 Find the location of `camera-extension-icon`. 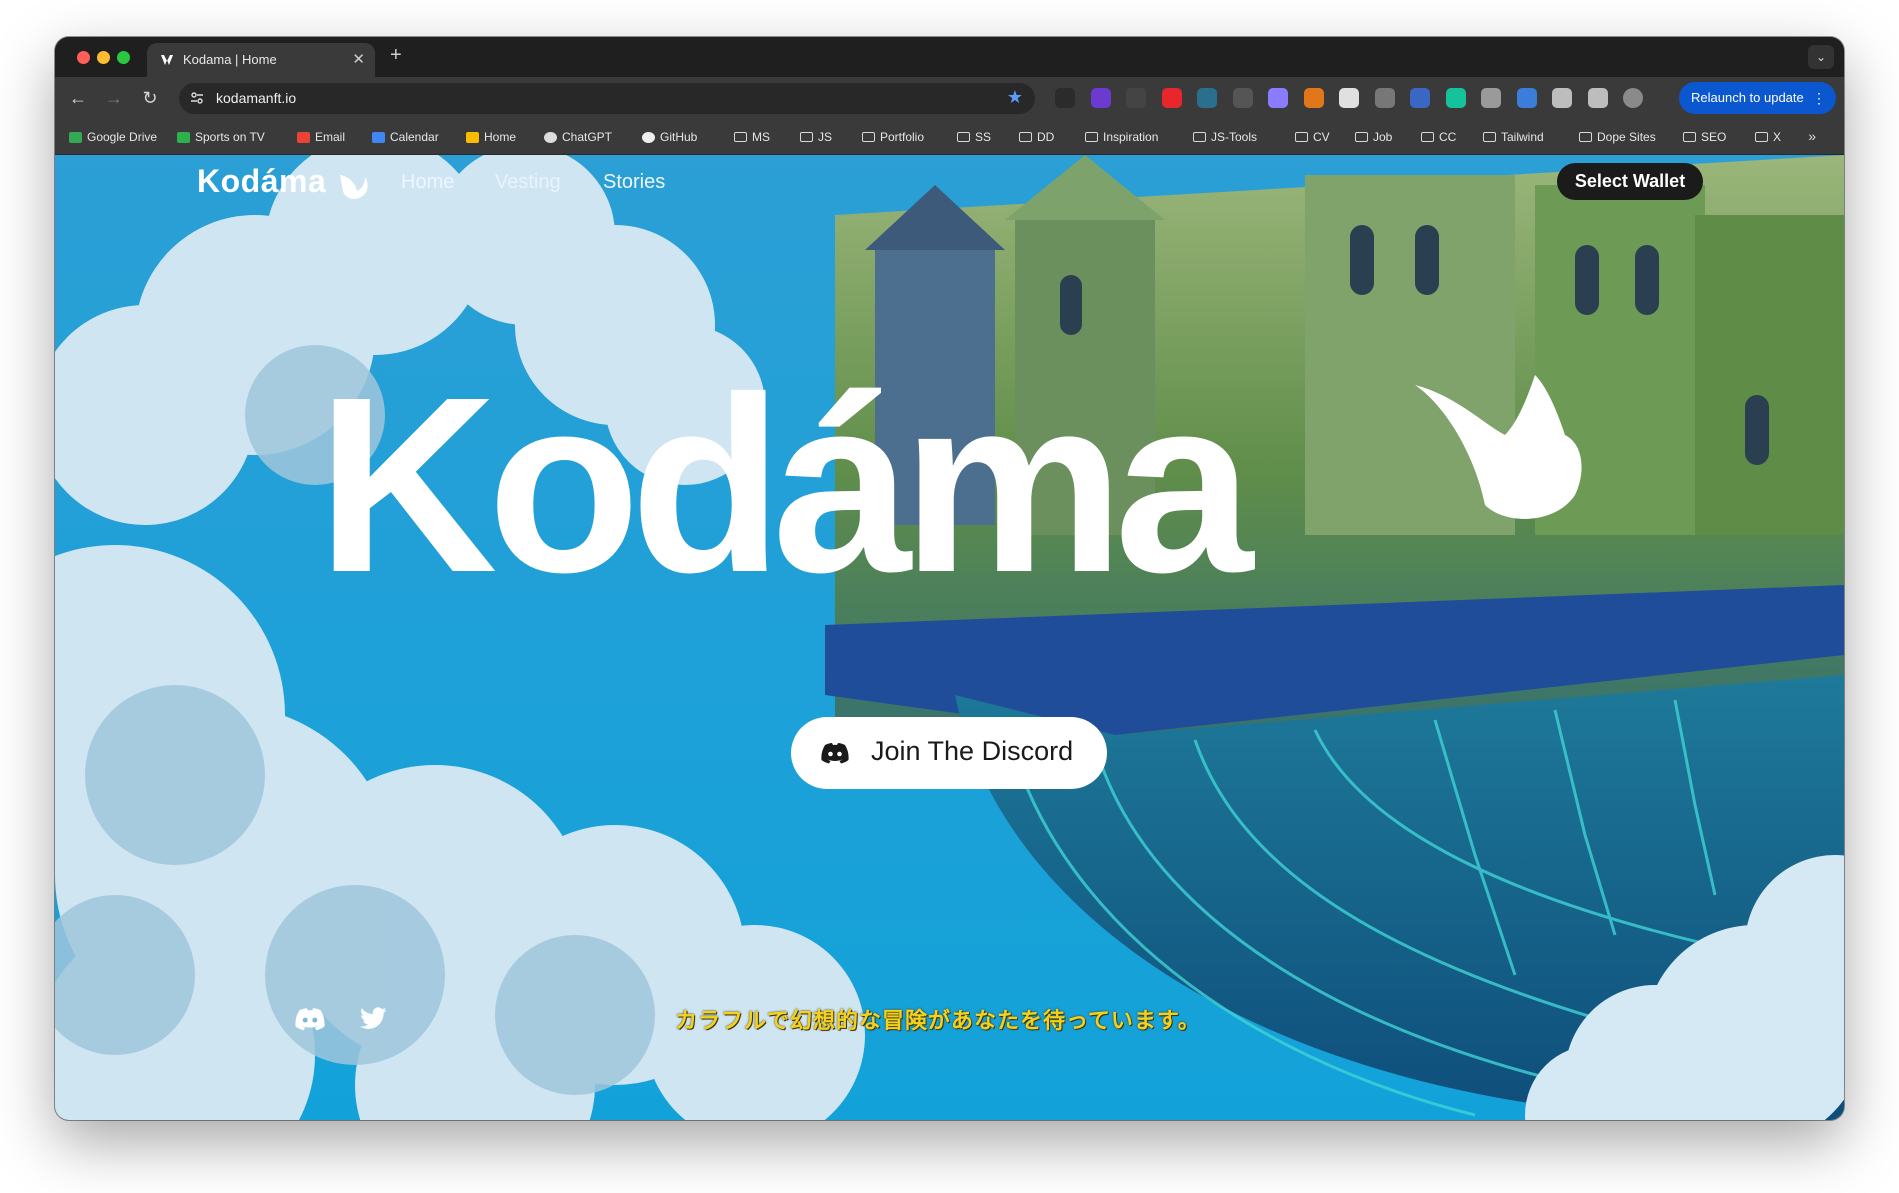

camera-extension-icon is located at coordinates (1491, 98).